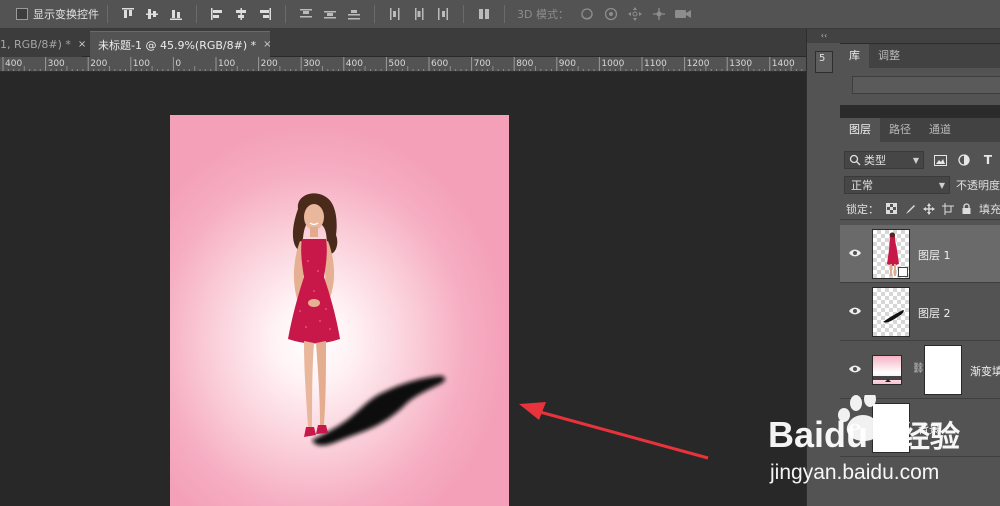 The height and width of the screenshot is (506, 1000). I want to click on layers-panel-tabs: 图层 路径 通道, so click(920, 130).